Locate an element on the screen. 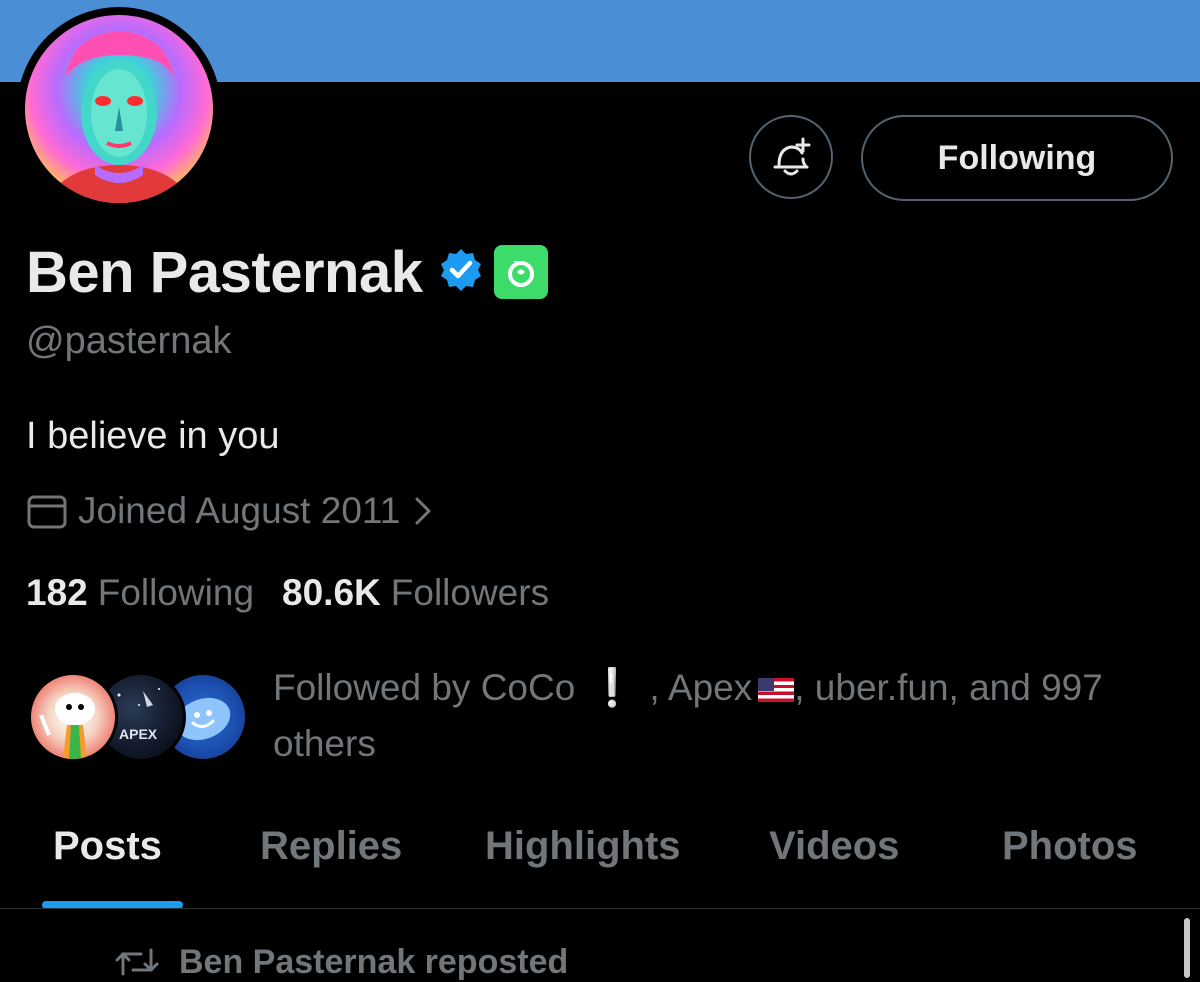 This screenshot has height=982, width=1200. scrollbar is located at coordinates (1187, 948).